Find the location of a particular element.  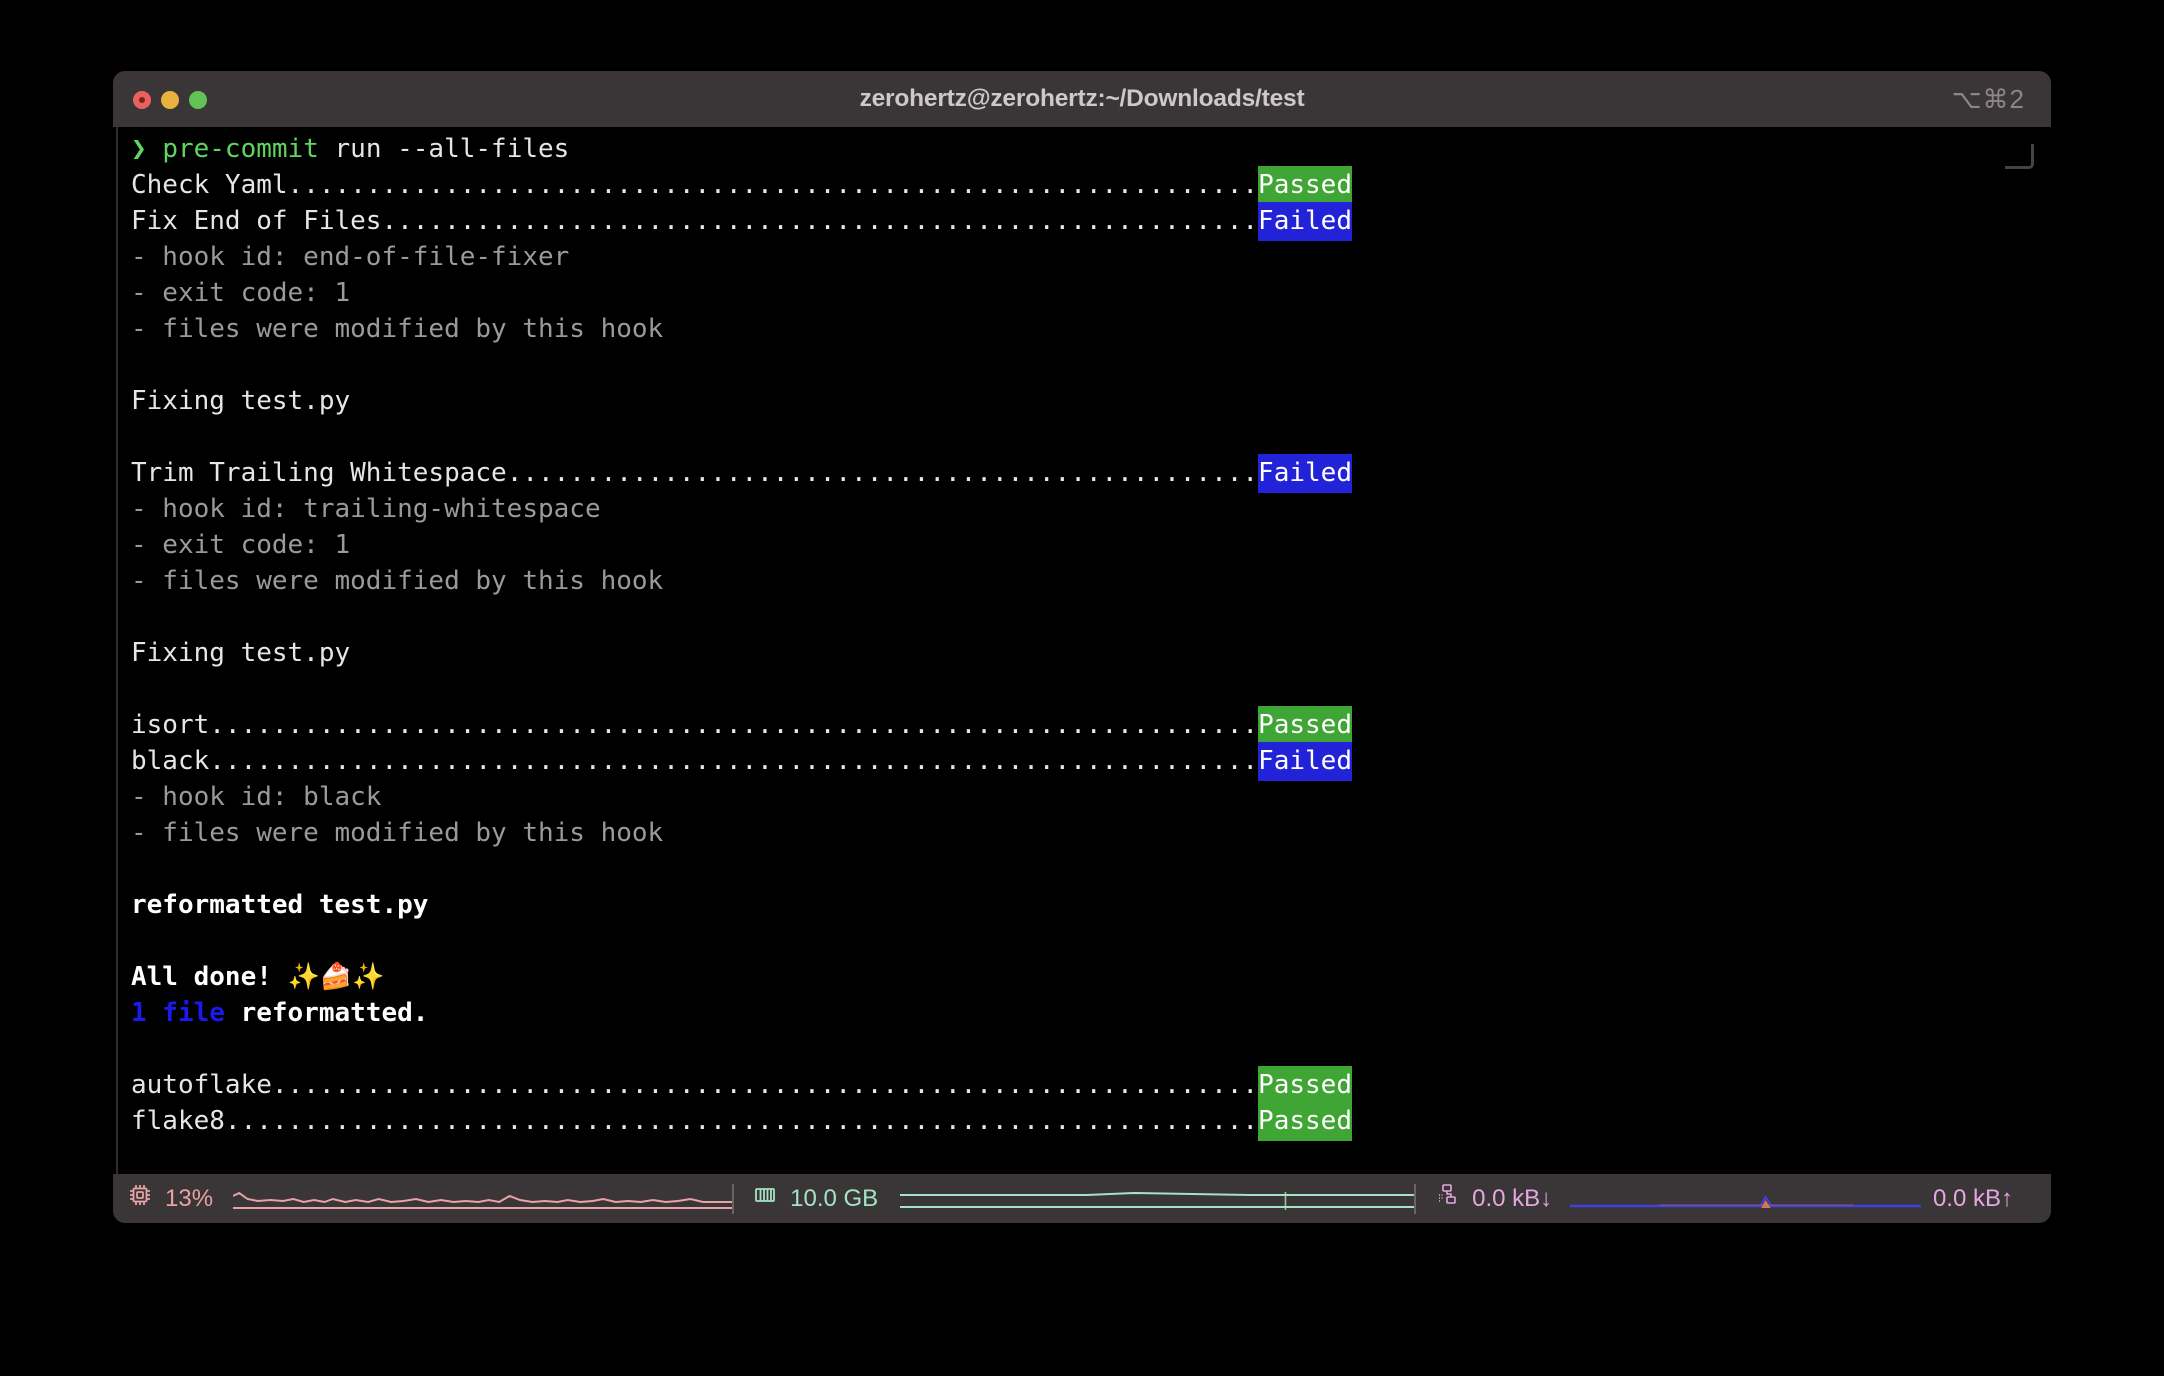

window-shortcut-indicator: ⌥⌘2 is located at coordinates (1988, 99).